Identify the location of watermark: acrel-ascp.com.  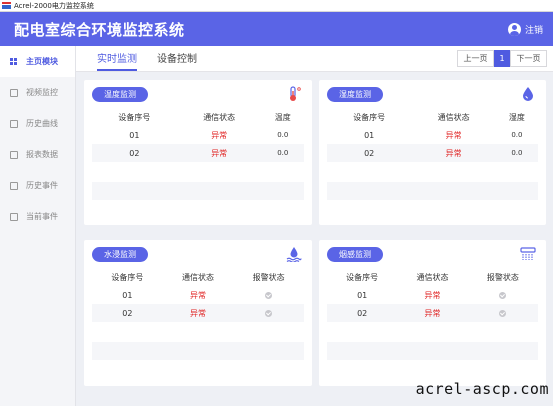
(482, 389).